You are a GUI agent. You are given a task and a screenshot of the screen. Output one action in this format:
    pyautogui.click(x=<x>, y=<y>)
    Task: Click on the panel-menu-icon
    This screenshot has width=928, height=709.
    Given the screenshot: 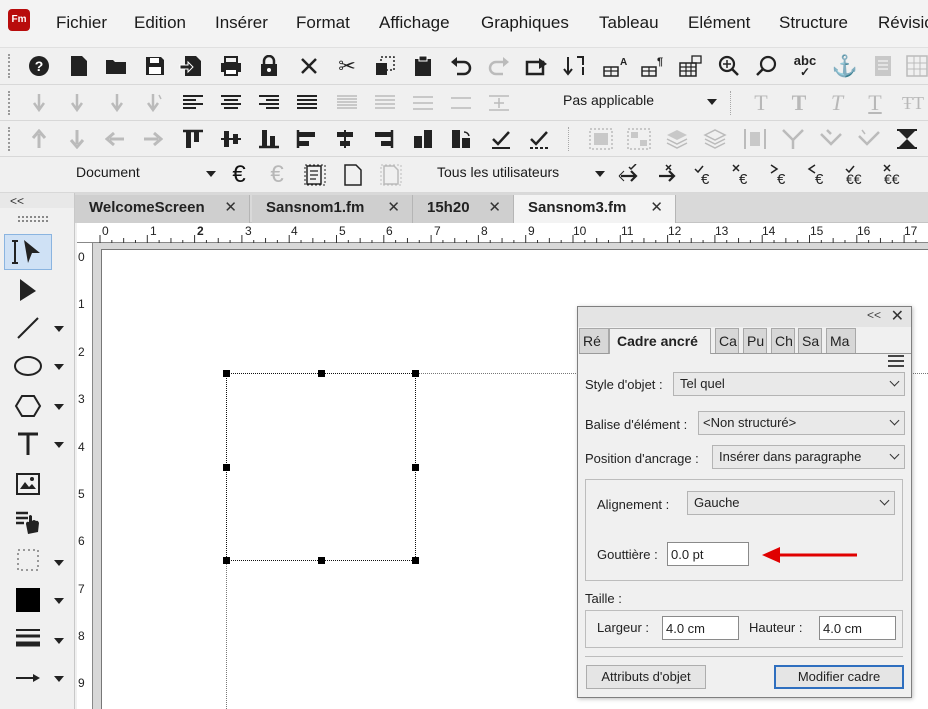 What is the action you would take?
    pyautogui.click(x=896, y=361)
    